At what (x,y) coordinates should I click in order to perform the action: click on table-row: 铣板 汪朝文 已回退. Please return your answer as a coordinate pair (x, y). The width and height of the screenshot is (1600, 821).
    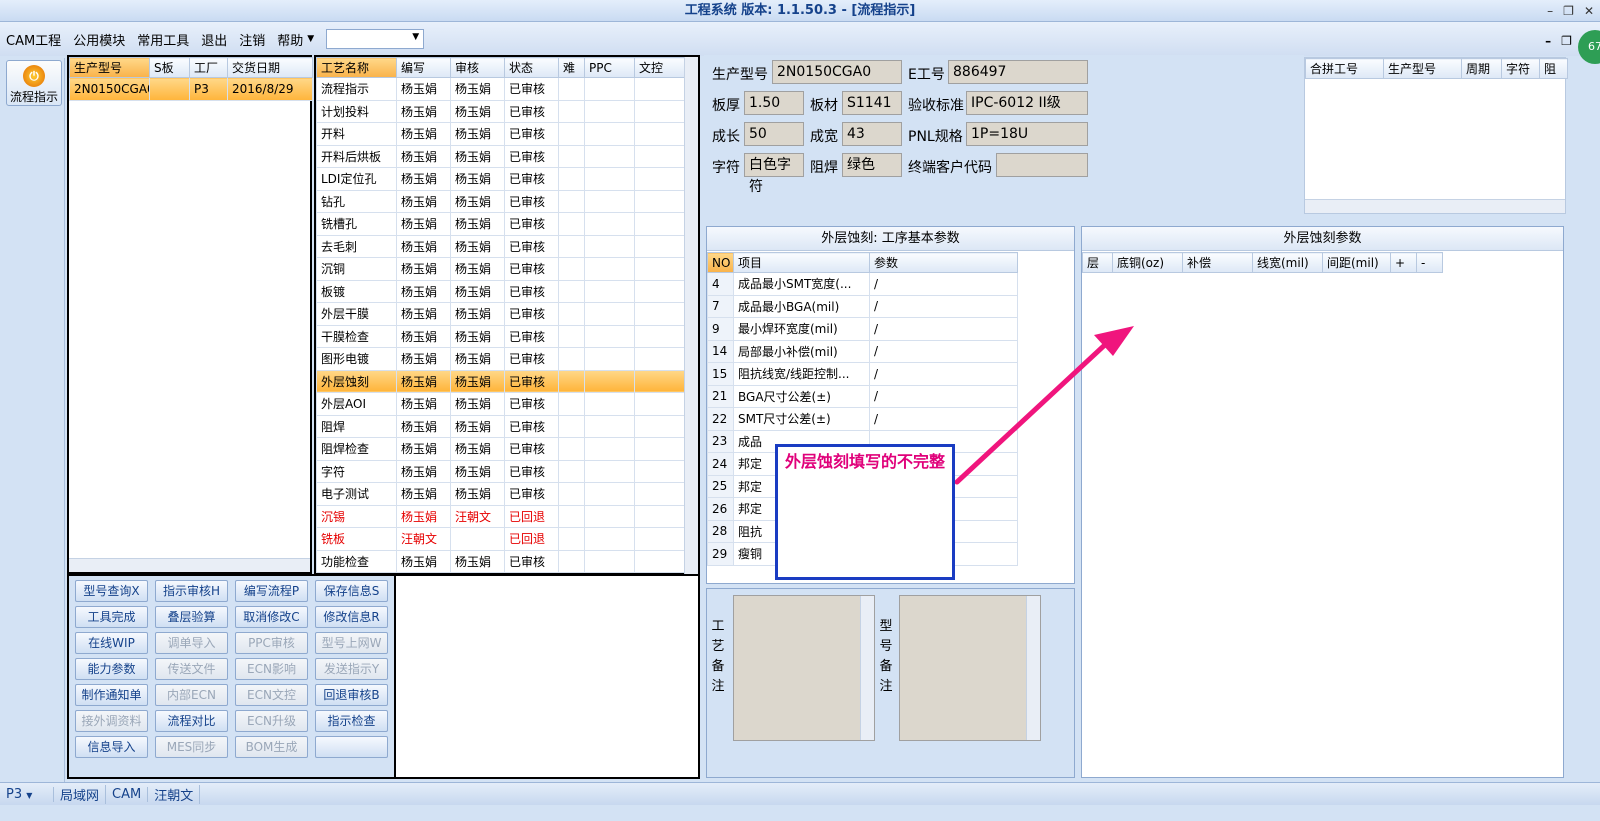
    Looking at the image, I should click on (500, 539).